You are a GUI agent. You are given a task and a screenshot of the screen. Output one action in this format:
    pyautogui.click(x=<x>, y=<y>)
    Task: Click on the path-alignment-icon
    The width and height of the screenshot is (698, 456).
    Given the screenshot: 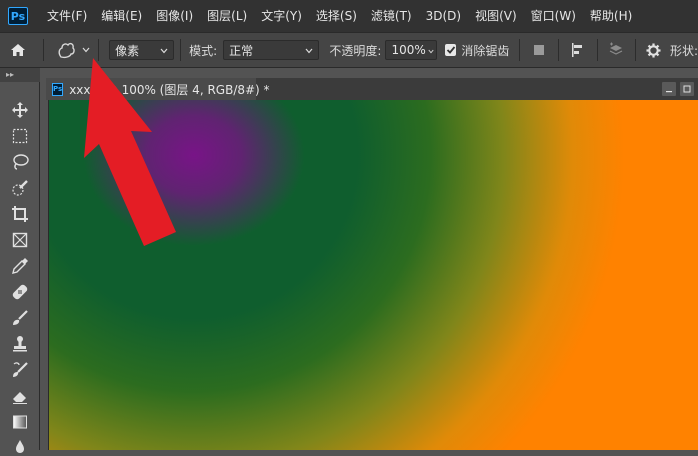 What is the action you would take?
    pyautogui.click(x=578, y=50)
    